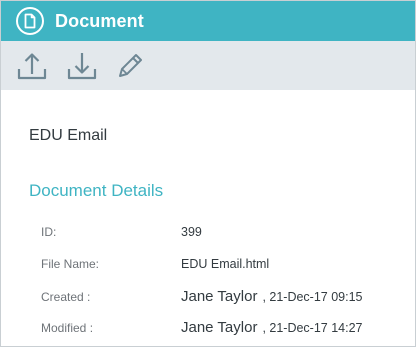 The width and height of the screenshot is (416, 347). What do you see at coordinates (67, 328) in the screenshot?
I see `modified-label: Modified :` at bounding box center [67, 328].